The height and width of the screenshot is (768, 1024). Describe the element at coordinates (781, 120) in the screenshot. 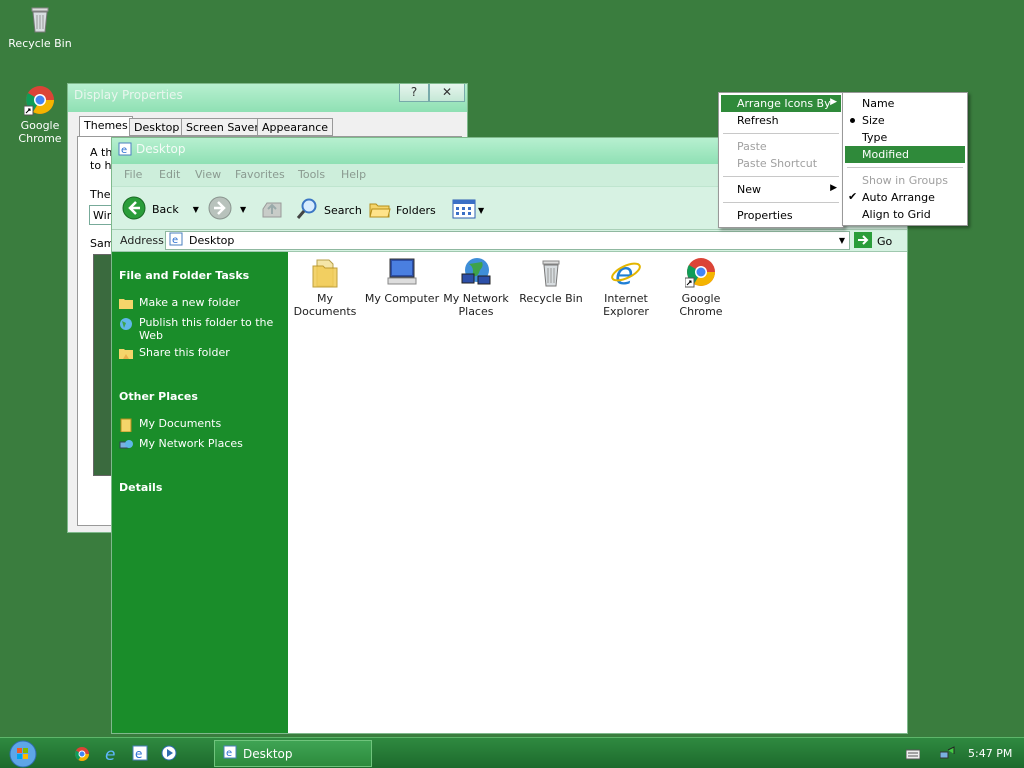

I see `menu-refresh: Refresh` at that location.